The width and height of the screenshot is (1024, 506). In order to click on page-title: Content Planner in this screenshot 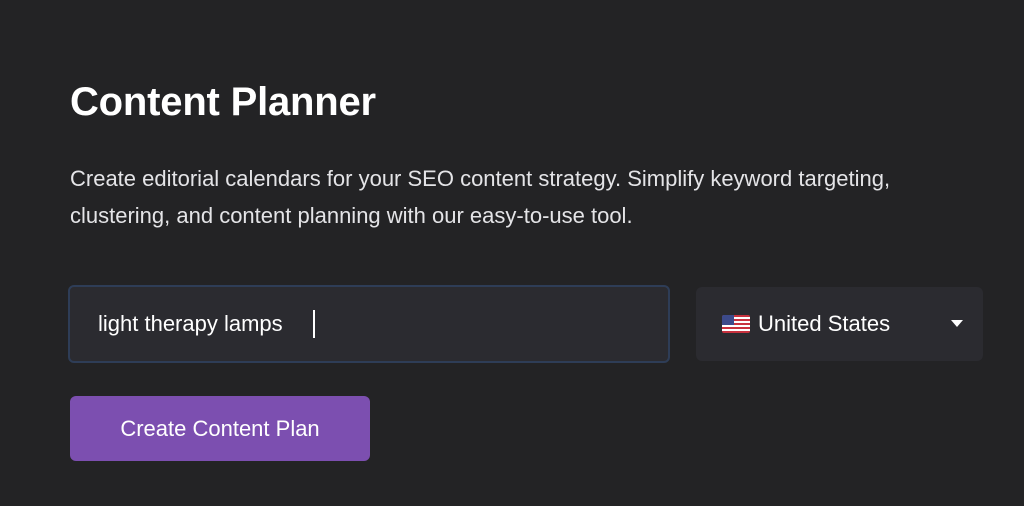, I will do `click(223, 102)`.